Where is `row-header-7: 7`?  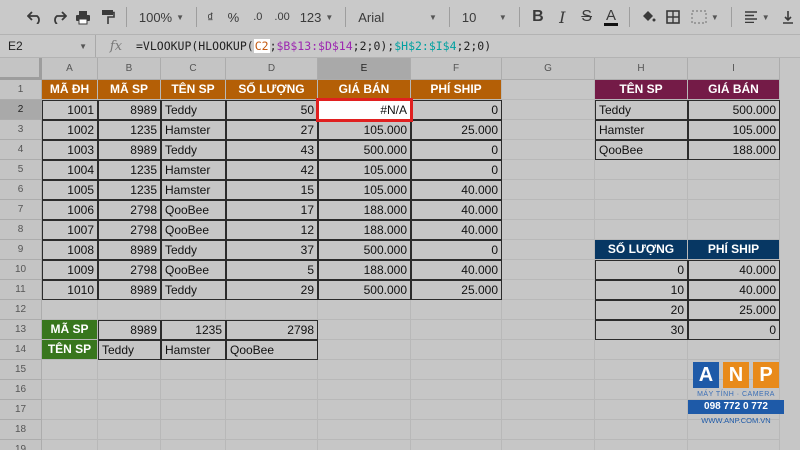 row-header-7: 7 is located at coordinates (21, 210).